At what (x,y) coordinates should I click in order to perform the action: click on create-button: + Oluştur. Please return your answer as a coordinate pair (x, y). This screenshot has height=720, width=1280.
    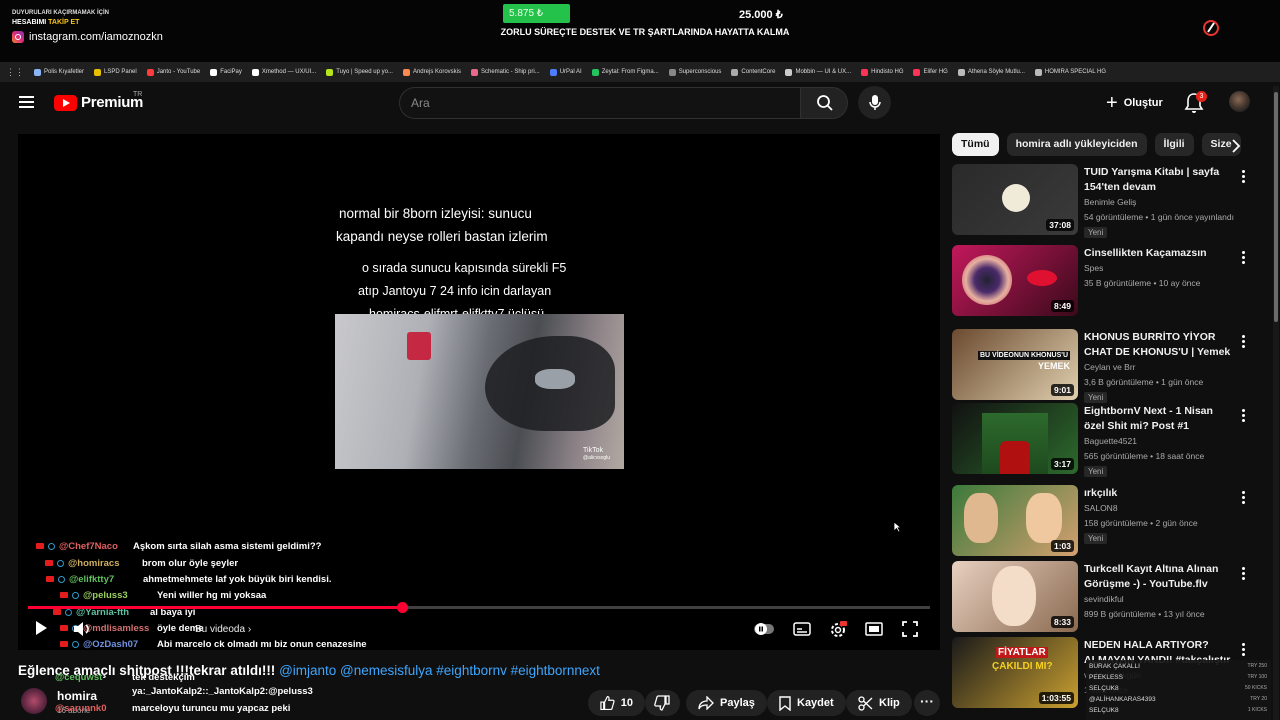
    Looking at the image, I should click on (1134, 103).